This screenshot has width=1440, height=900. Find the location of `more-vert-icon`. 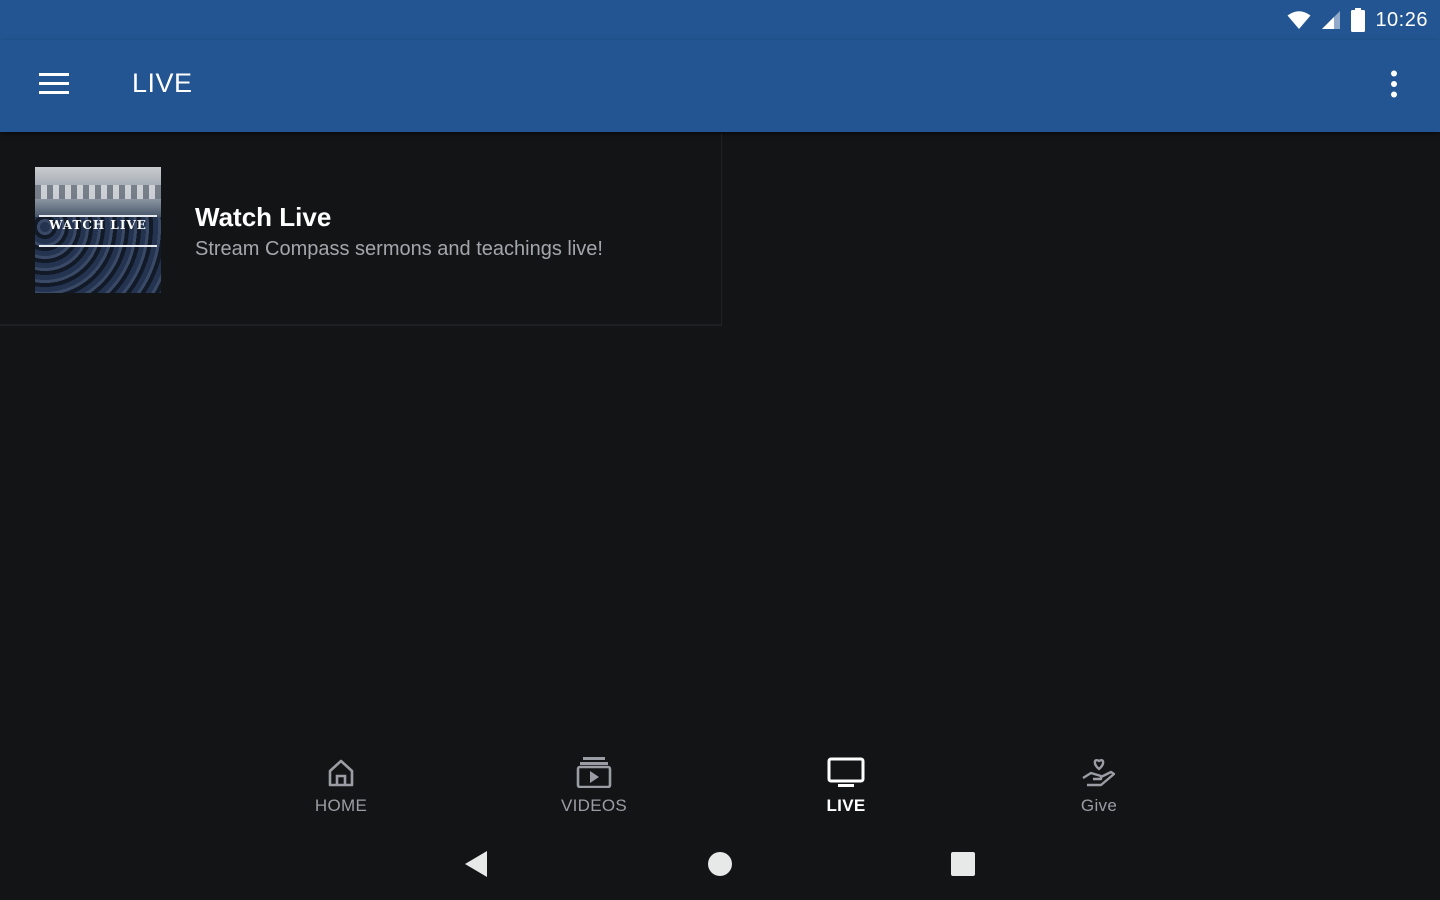

more-vert-icon is located at coordinates (1394, 86).